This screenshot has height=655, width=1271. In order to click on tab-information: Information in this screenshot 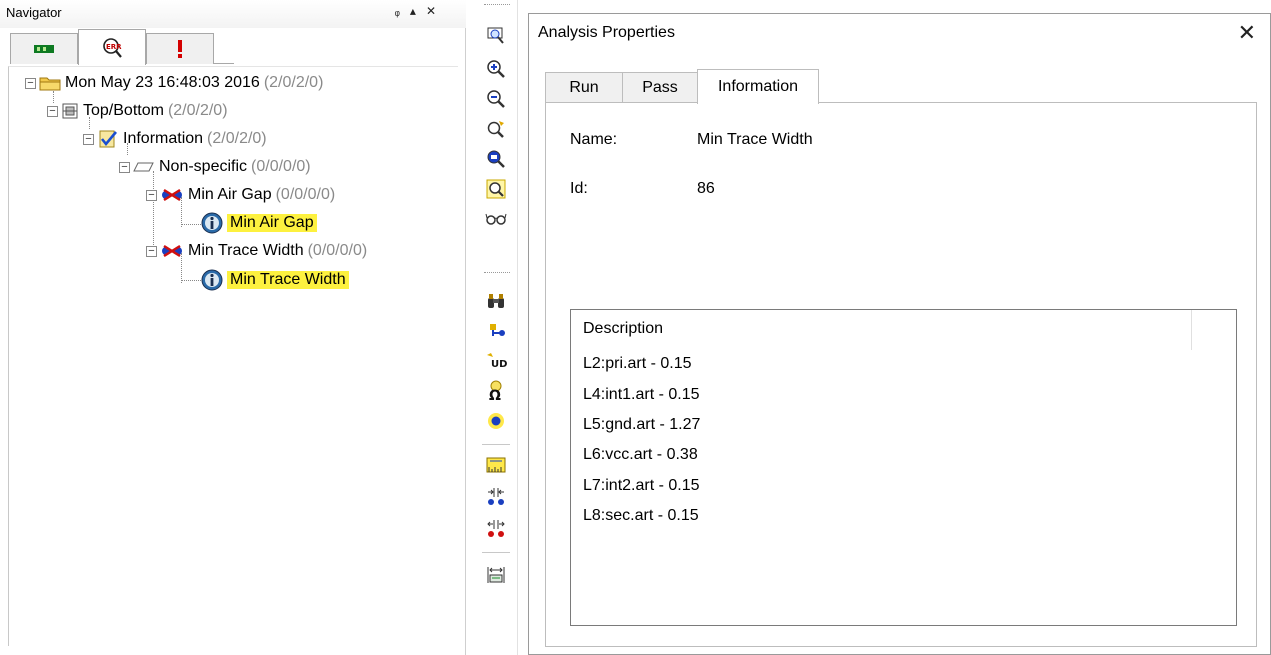, I will do `click(758, 86)`.